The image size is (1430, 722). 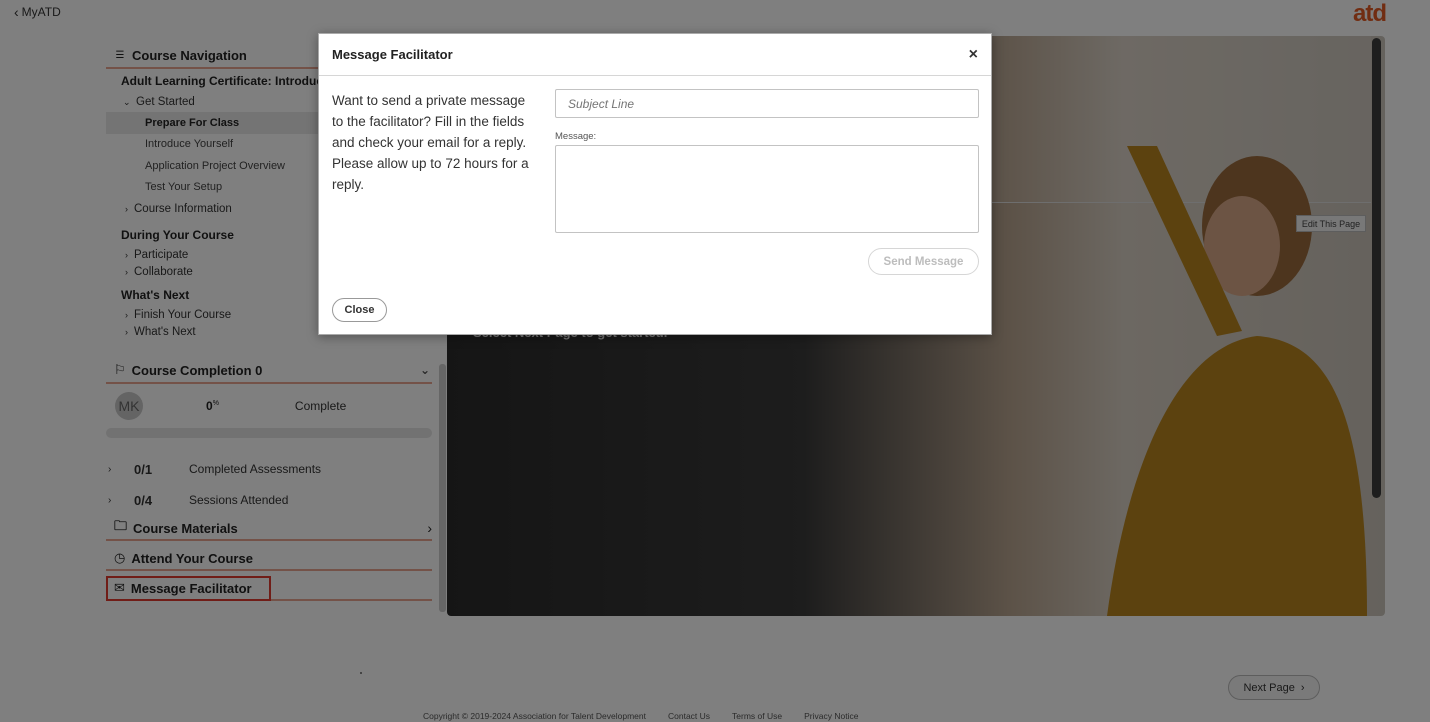 I want to click on send-message-button: Send Message, so click(x=923, y=261).